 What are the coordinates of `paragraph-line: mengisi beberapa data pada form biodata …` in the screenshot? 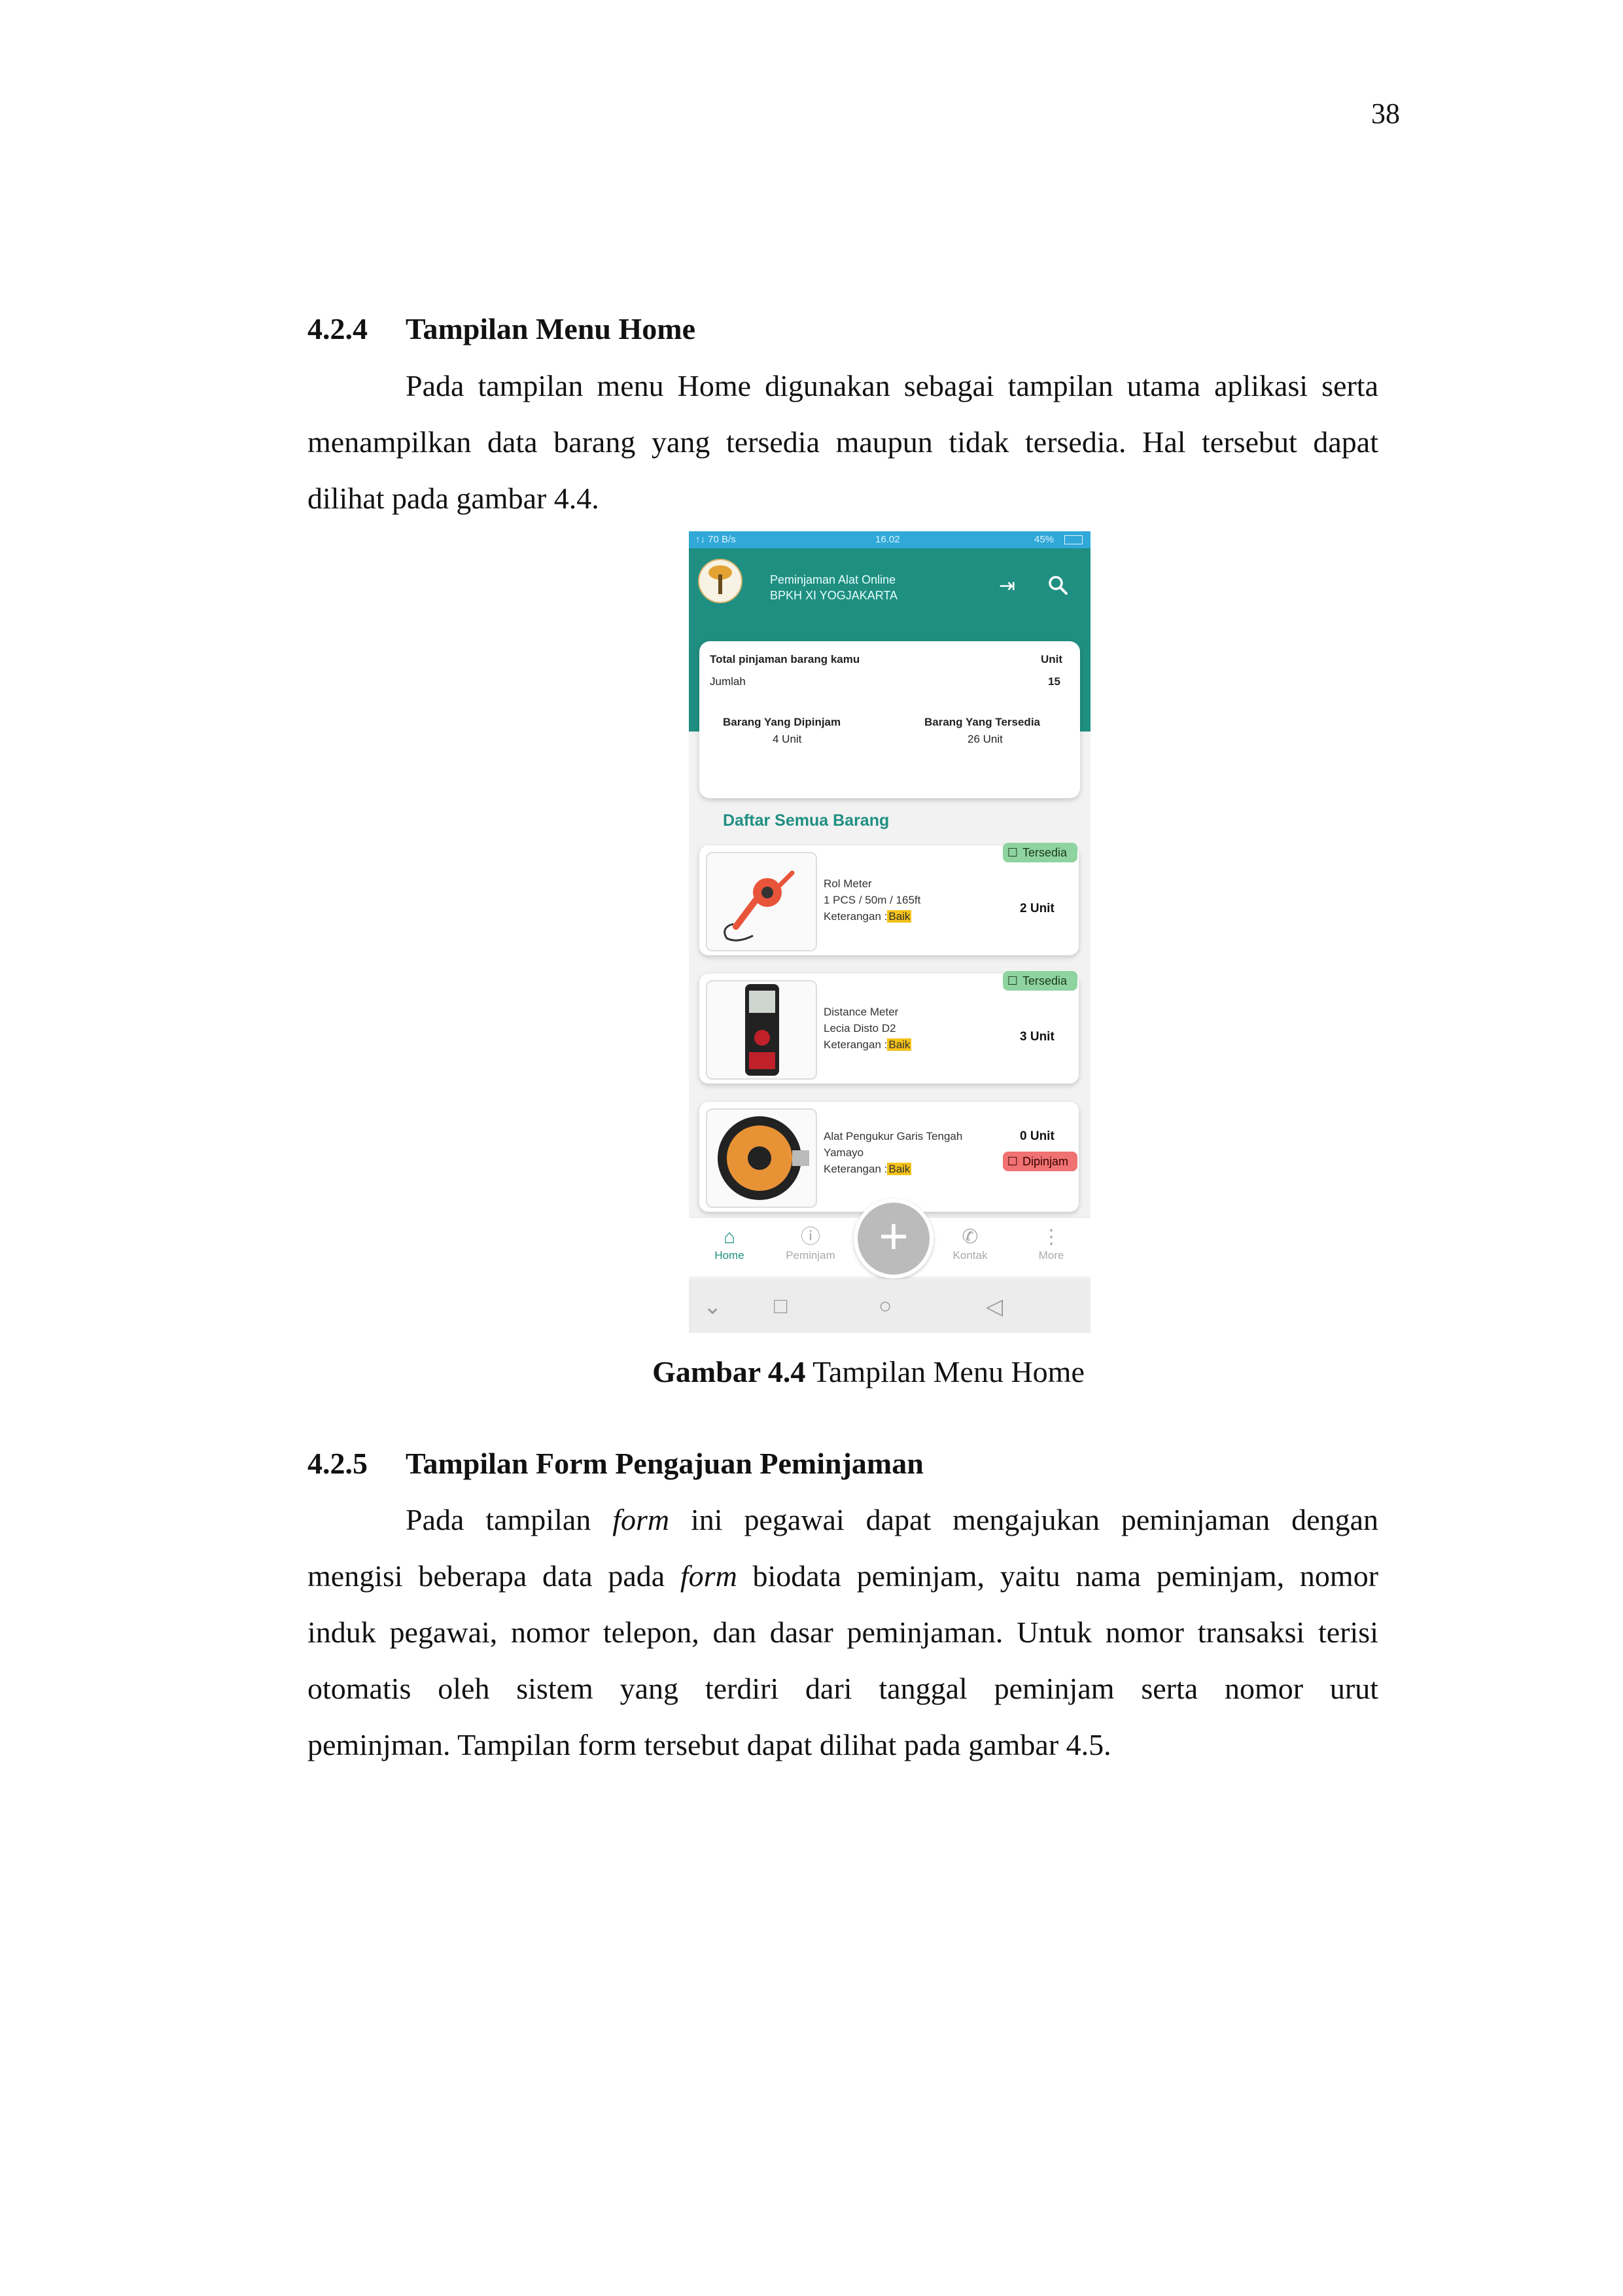 It's located at (843, 1576).